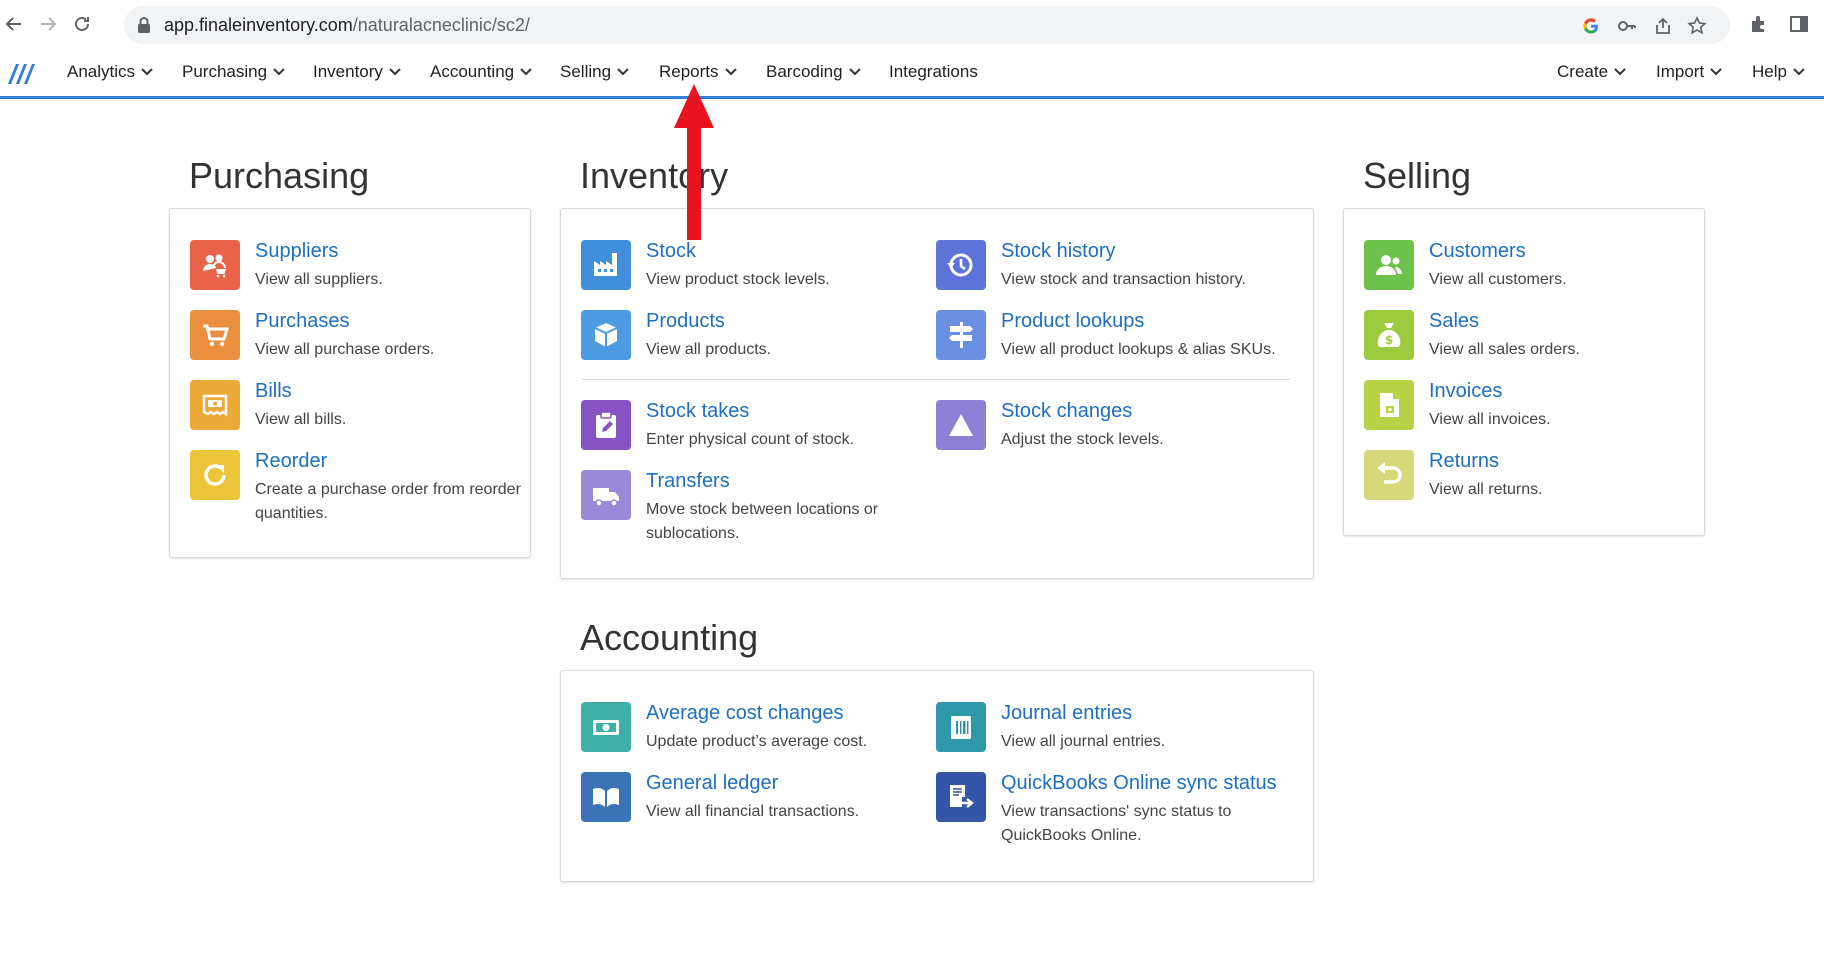  Describe the element at coordinates (606, 265) in the screenshot. I see `factory-icon` at that location.